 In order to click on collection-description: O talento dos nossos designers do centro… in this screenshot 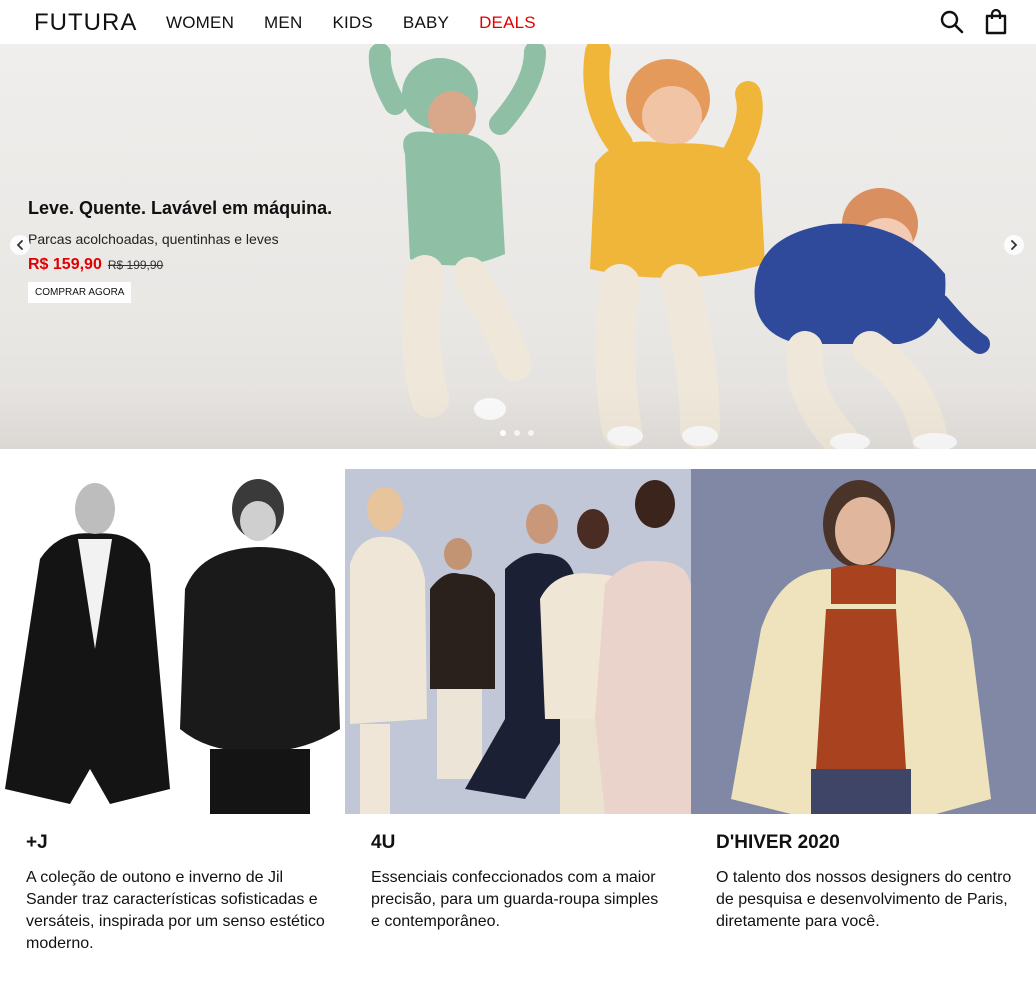, I will do `click(864, 899)`.